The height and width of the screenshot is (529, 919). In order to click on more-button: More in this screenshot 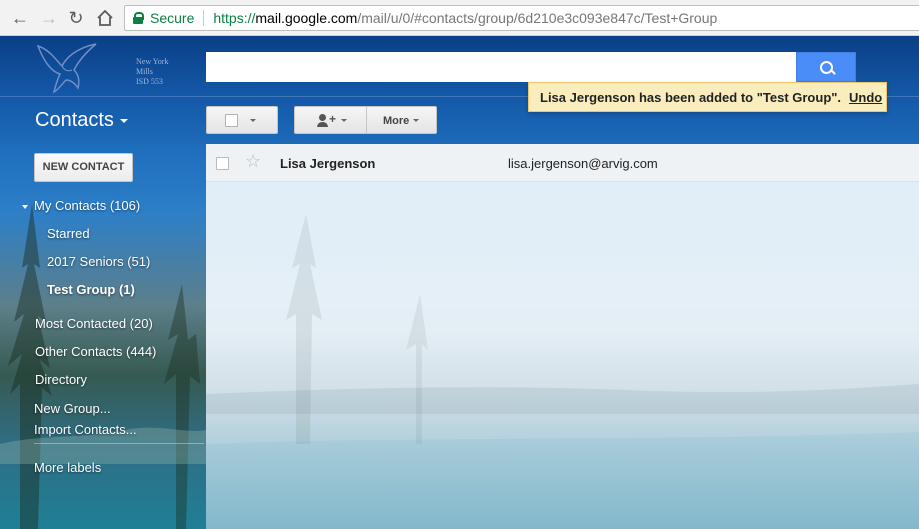, I will do `click(401, 120)`.